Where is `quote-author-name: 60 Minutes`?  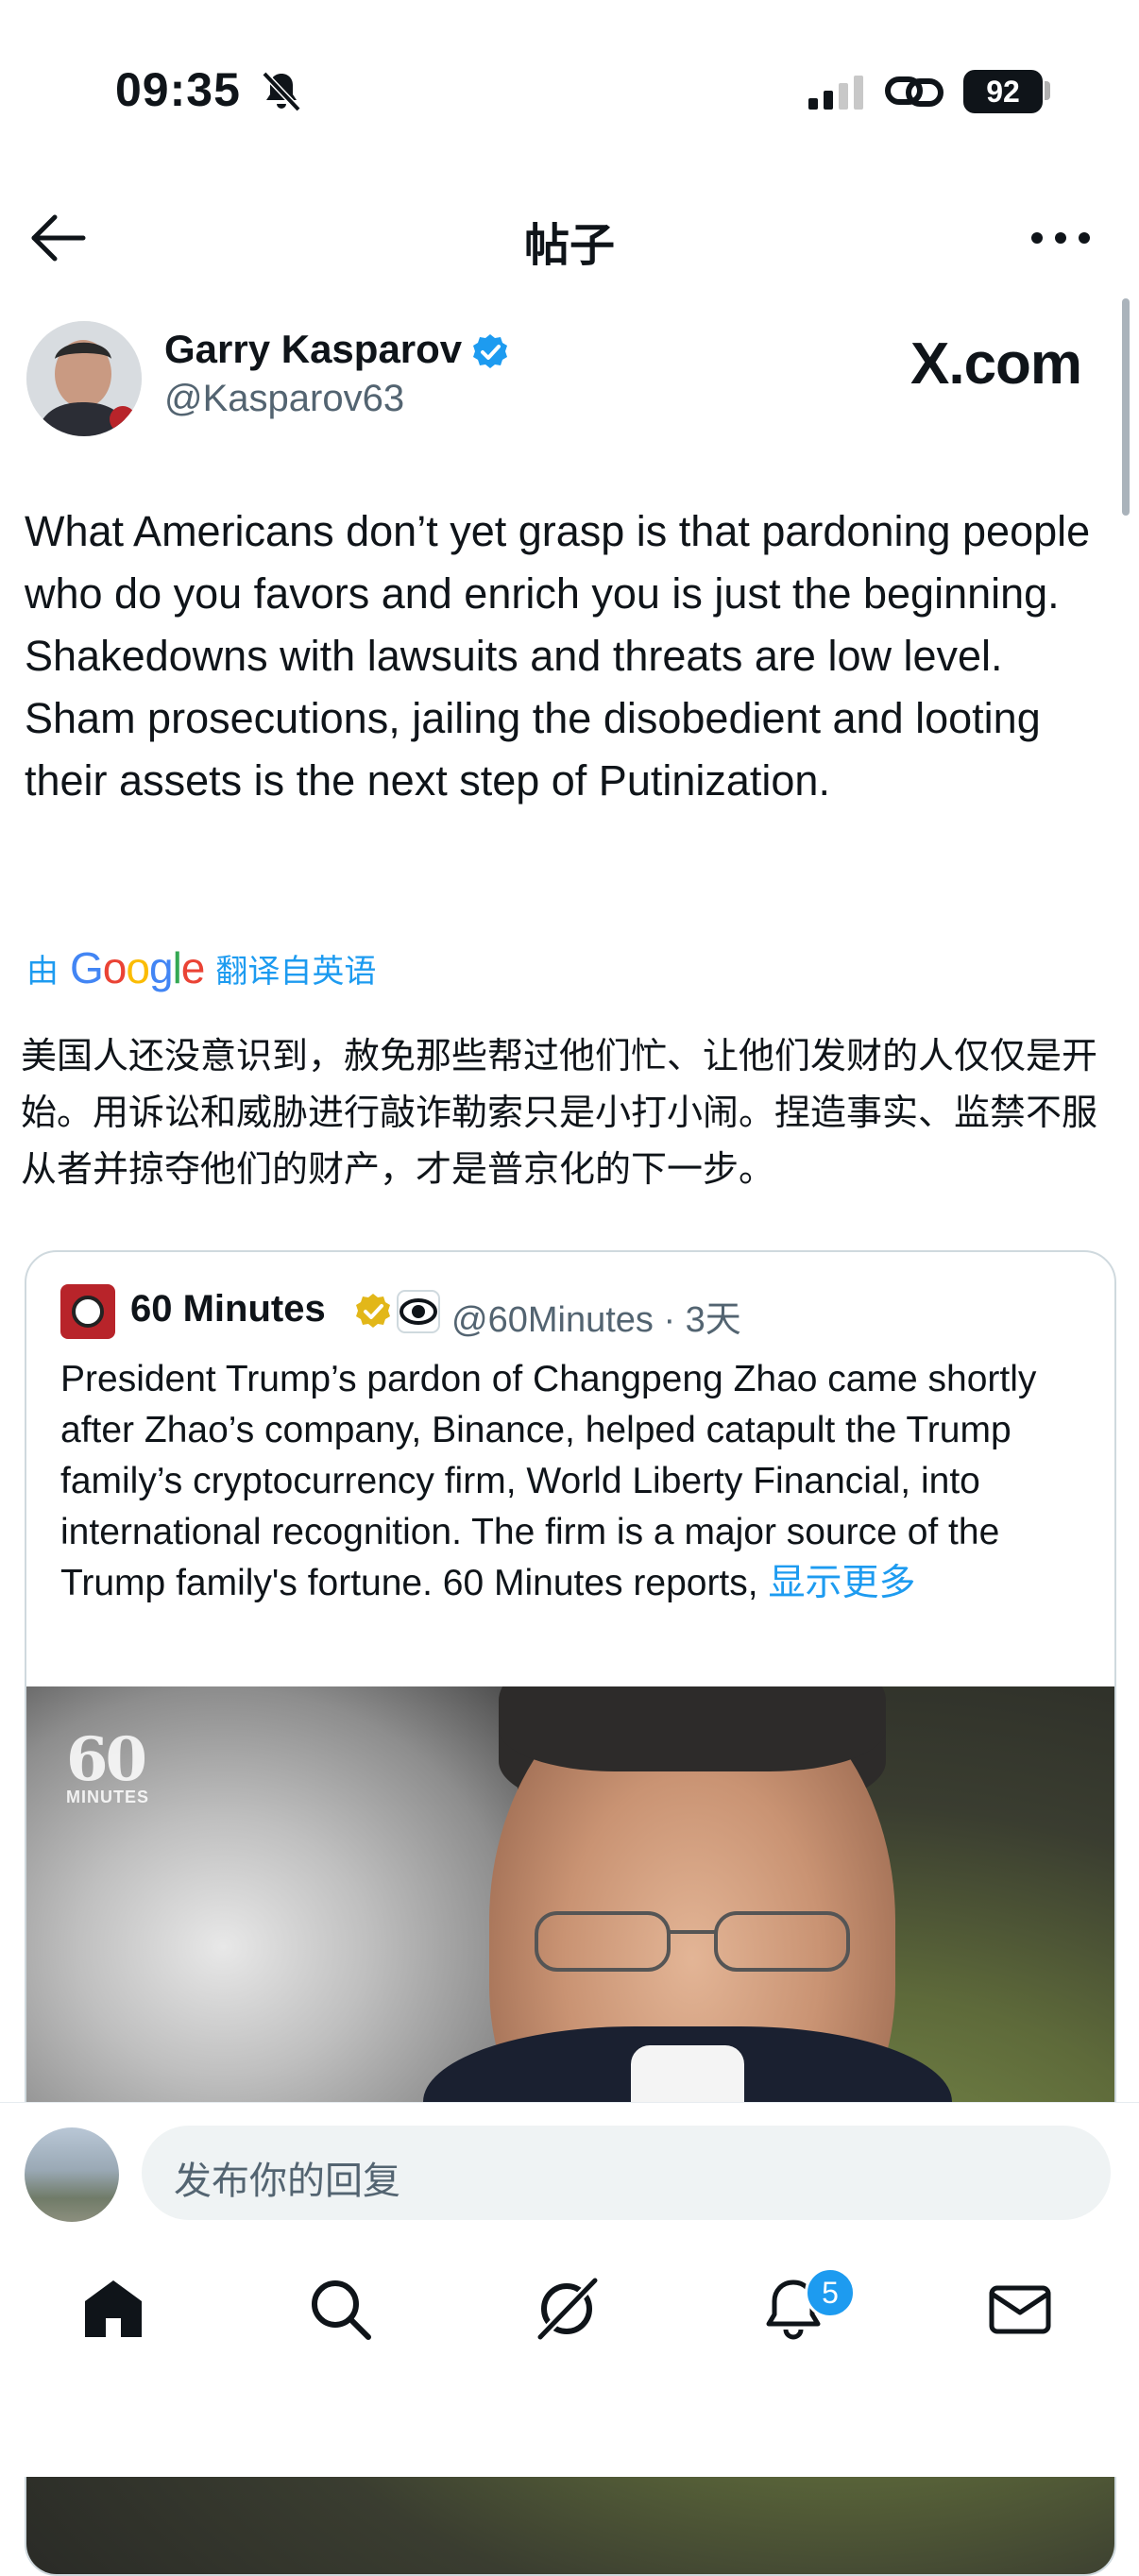
quote-author-name: 60 Minutes is located at coordinates (228, 1309).